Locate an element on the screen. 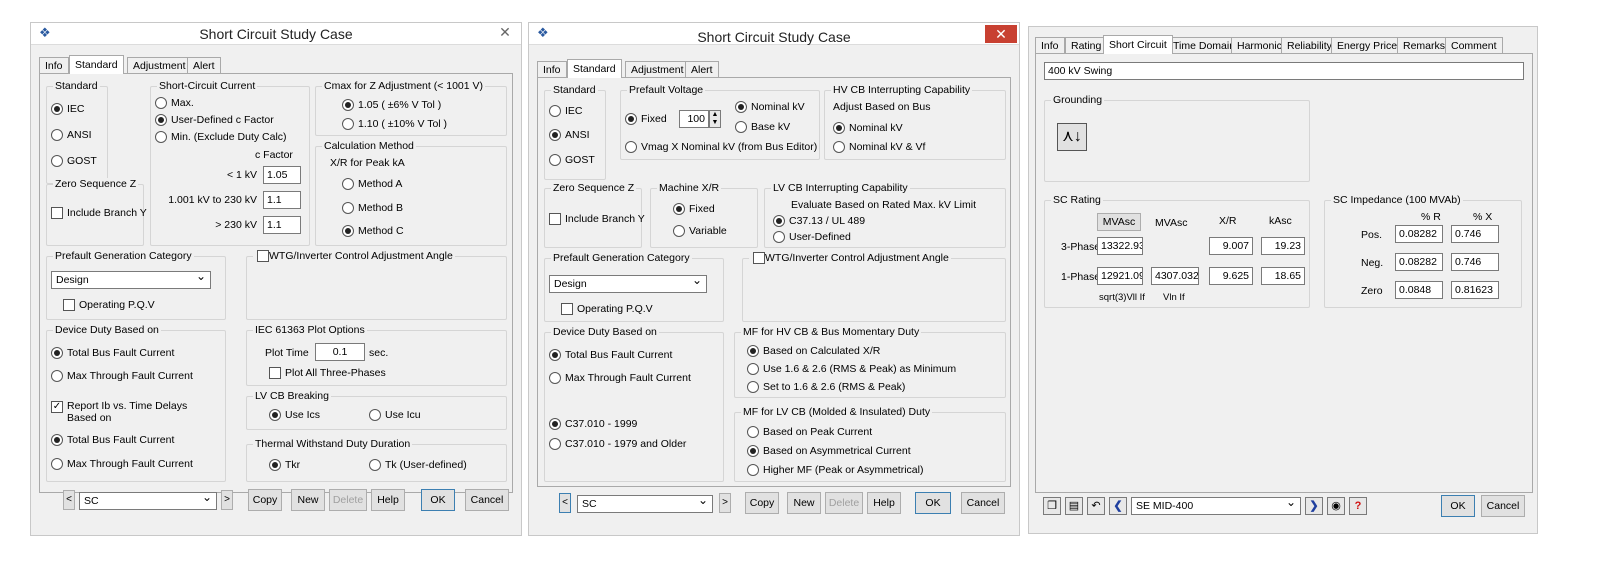  neg-x-input: 0.746 is located at coordinates (1475, 262).